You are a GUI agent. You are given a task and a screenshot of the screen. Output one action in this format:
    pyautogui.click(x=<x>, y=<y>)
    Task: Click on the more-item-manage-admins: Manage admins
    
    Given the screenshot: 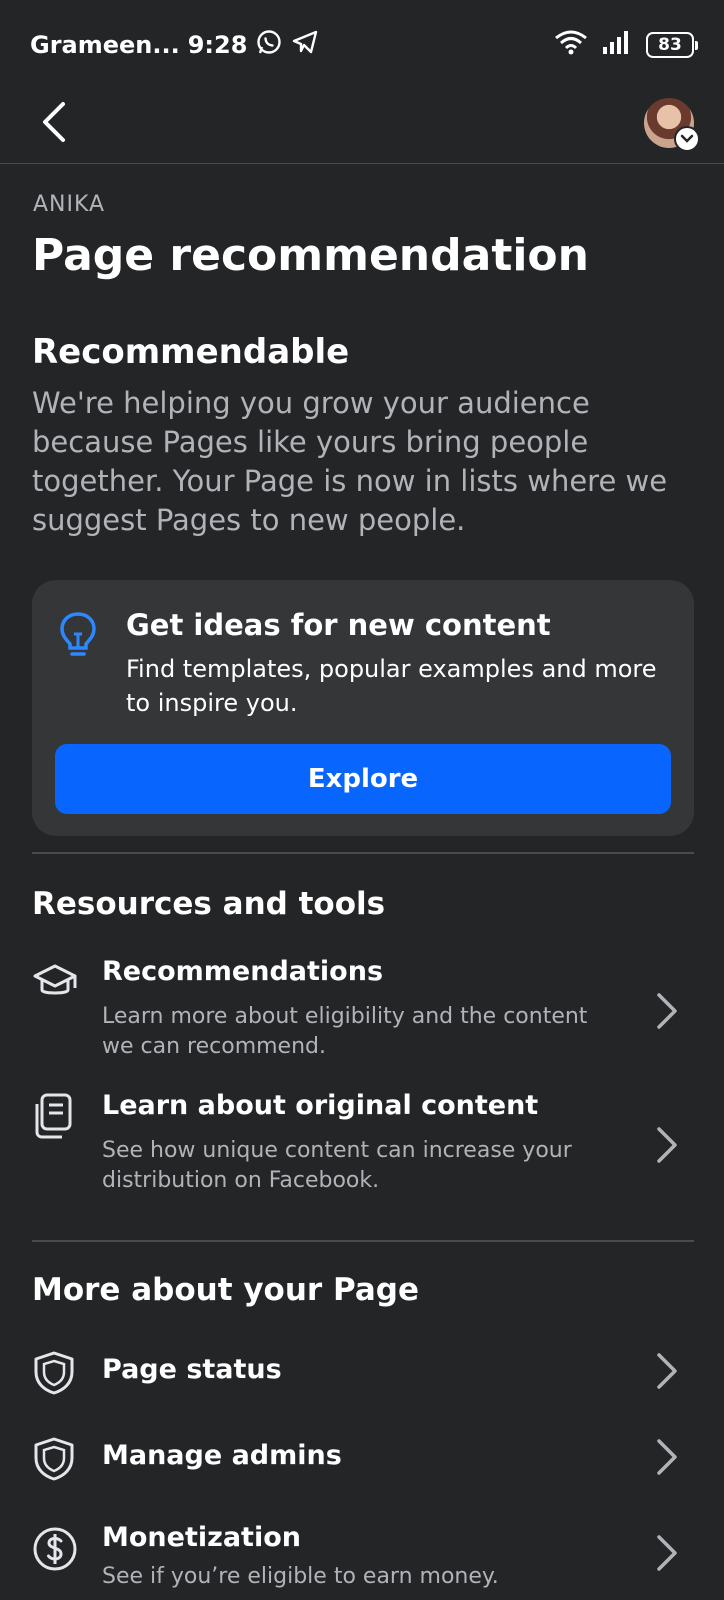 What is the action you would take?
    pyautogui.click(x=362, y=1468)
    